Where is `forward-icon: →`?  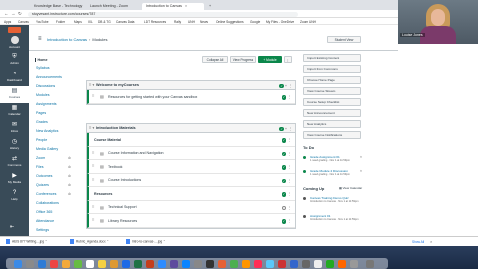
forward-icon: → is located at coordinates (13, 13).